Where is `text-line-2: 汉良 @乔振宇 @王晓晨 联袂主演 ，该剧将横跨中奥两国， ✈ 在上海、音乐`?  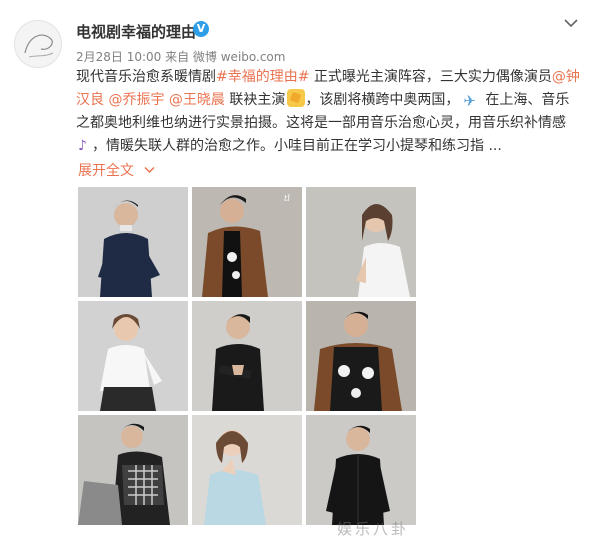
text-line-2: 汉良 @乔振宇 @王晓晨 联袂主演 ，该剧将横跨中奥两国， ✈ 在上海、音乐 is located at coordinates (322, 100).